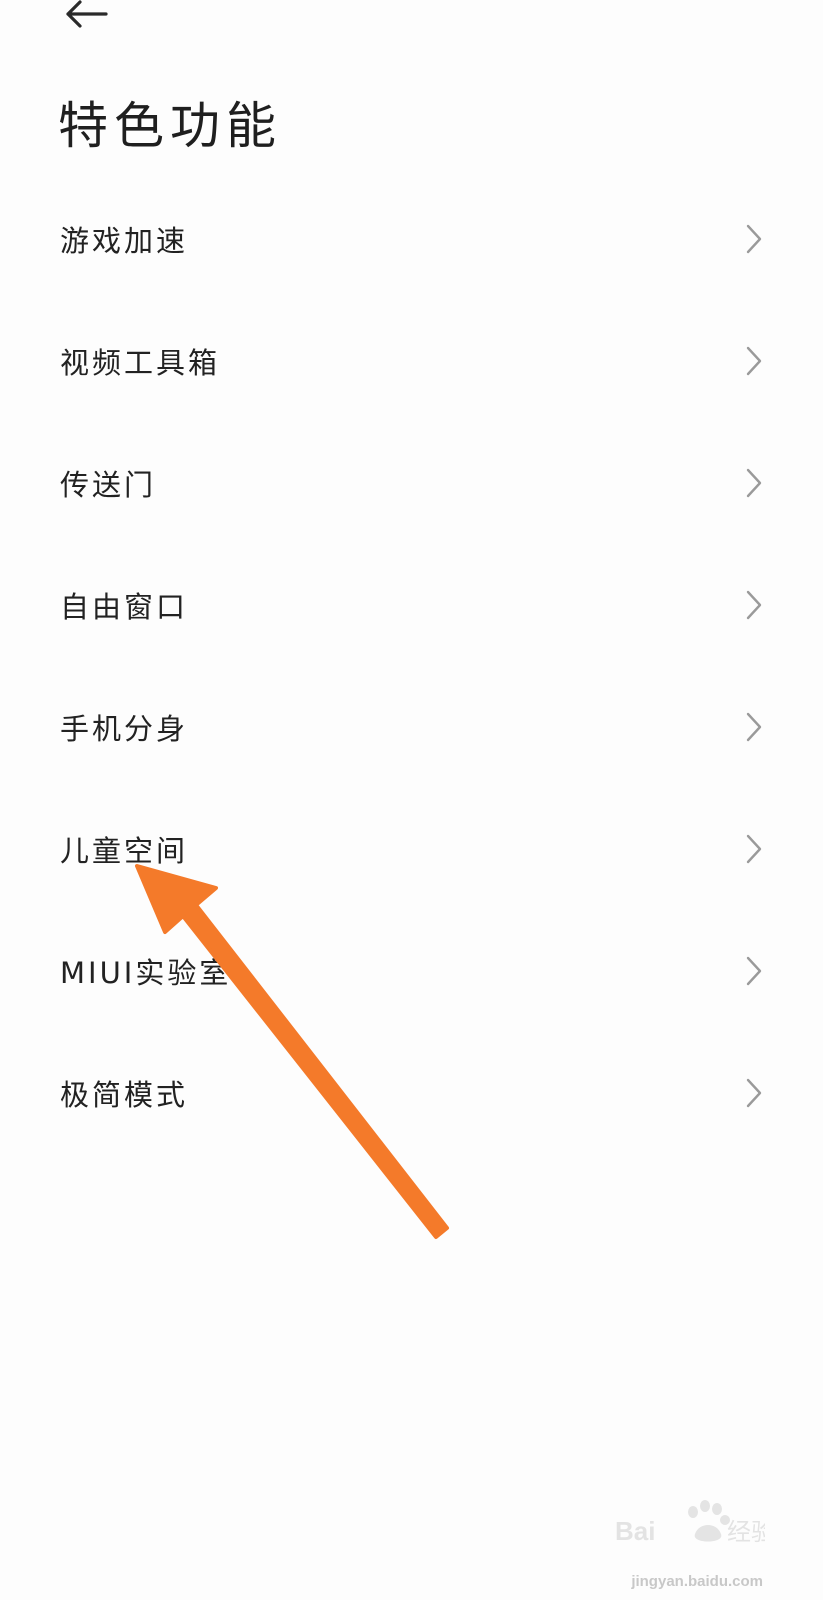  I want to click on svg-text: Bai, so click(635, 1531).